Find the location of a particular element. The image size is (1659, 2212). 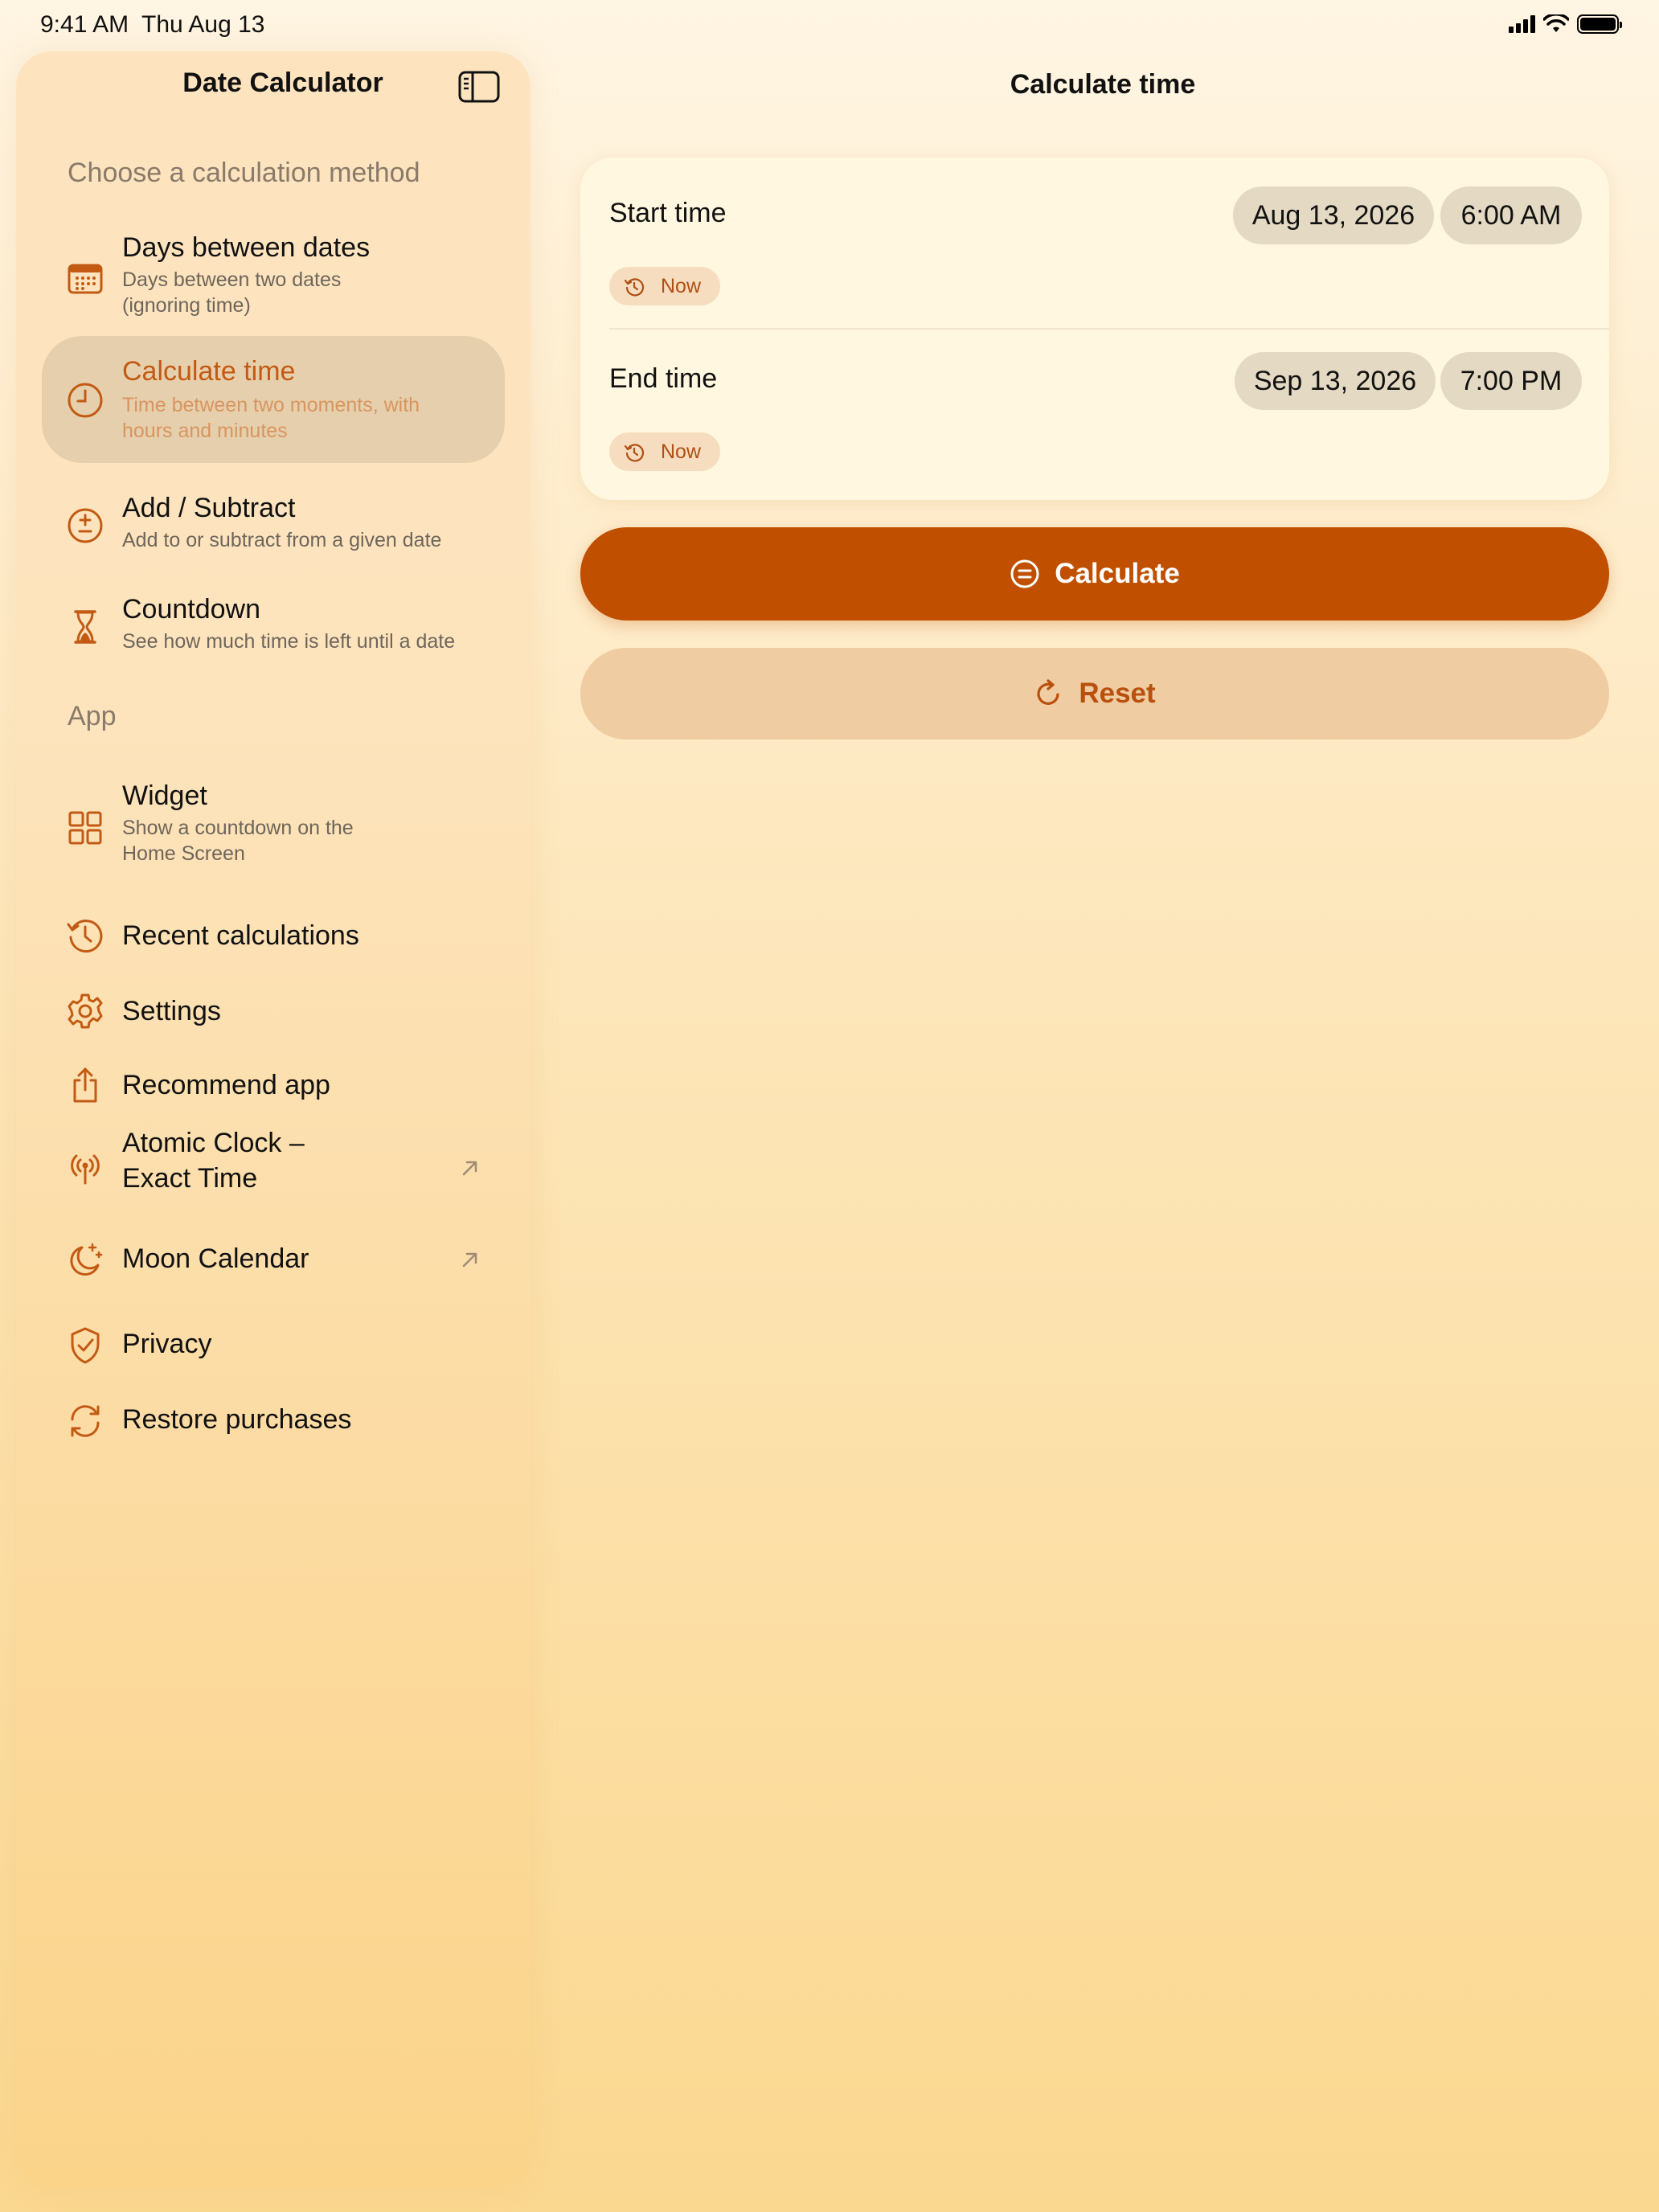

start-now-button: Now is located at coordinates (664, 286).